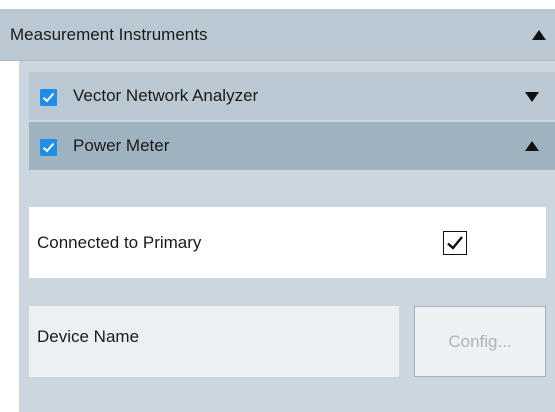  I want to click on expand-triangle-down-icon, so click(532, 97).